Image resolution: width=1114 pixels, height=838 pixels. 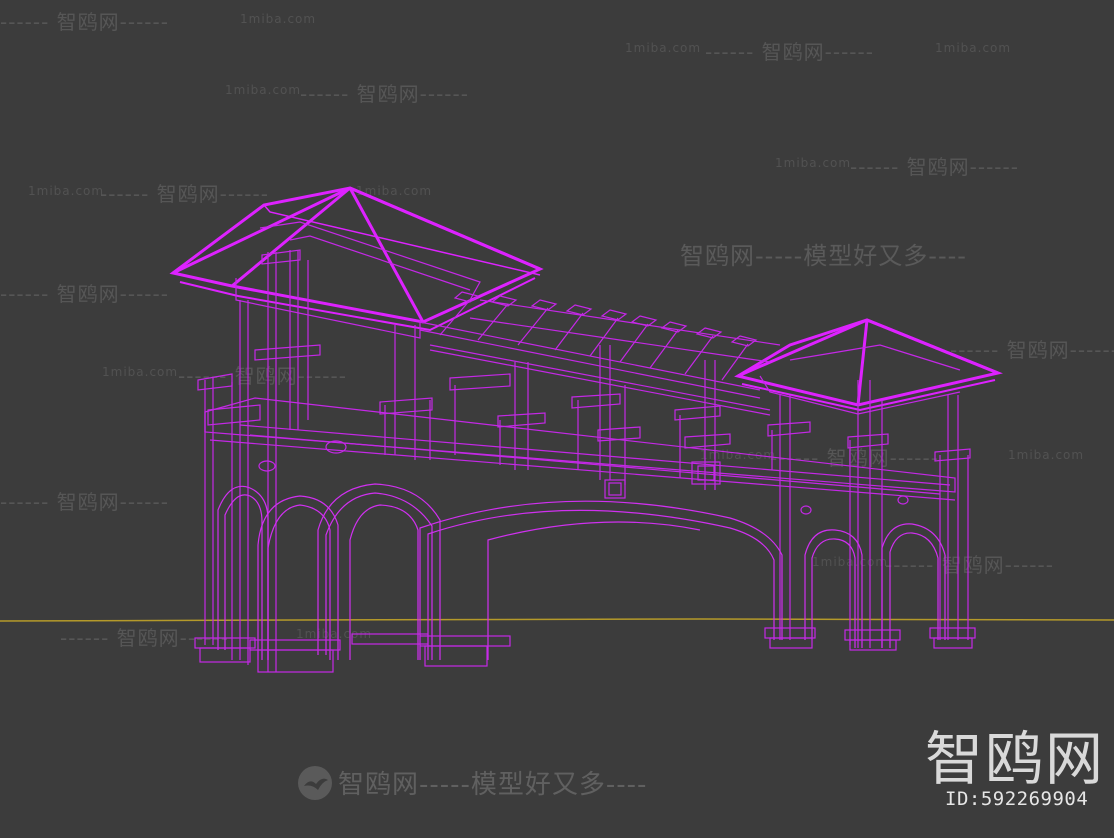 What do you see at coordinates (1017, 799) in the screenshot?
I see `model-id-label: ID:592269904` at bounding box center [1017, 799].